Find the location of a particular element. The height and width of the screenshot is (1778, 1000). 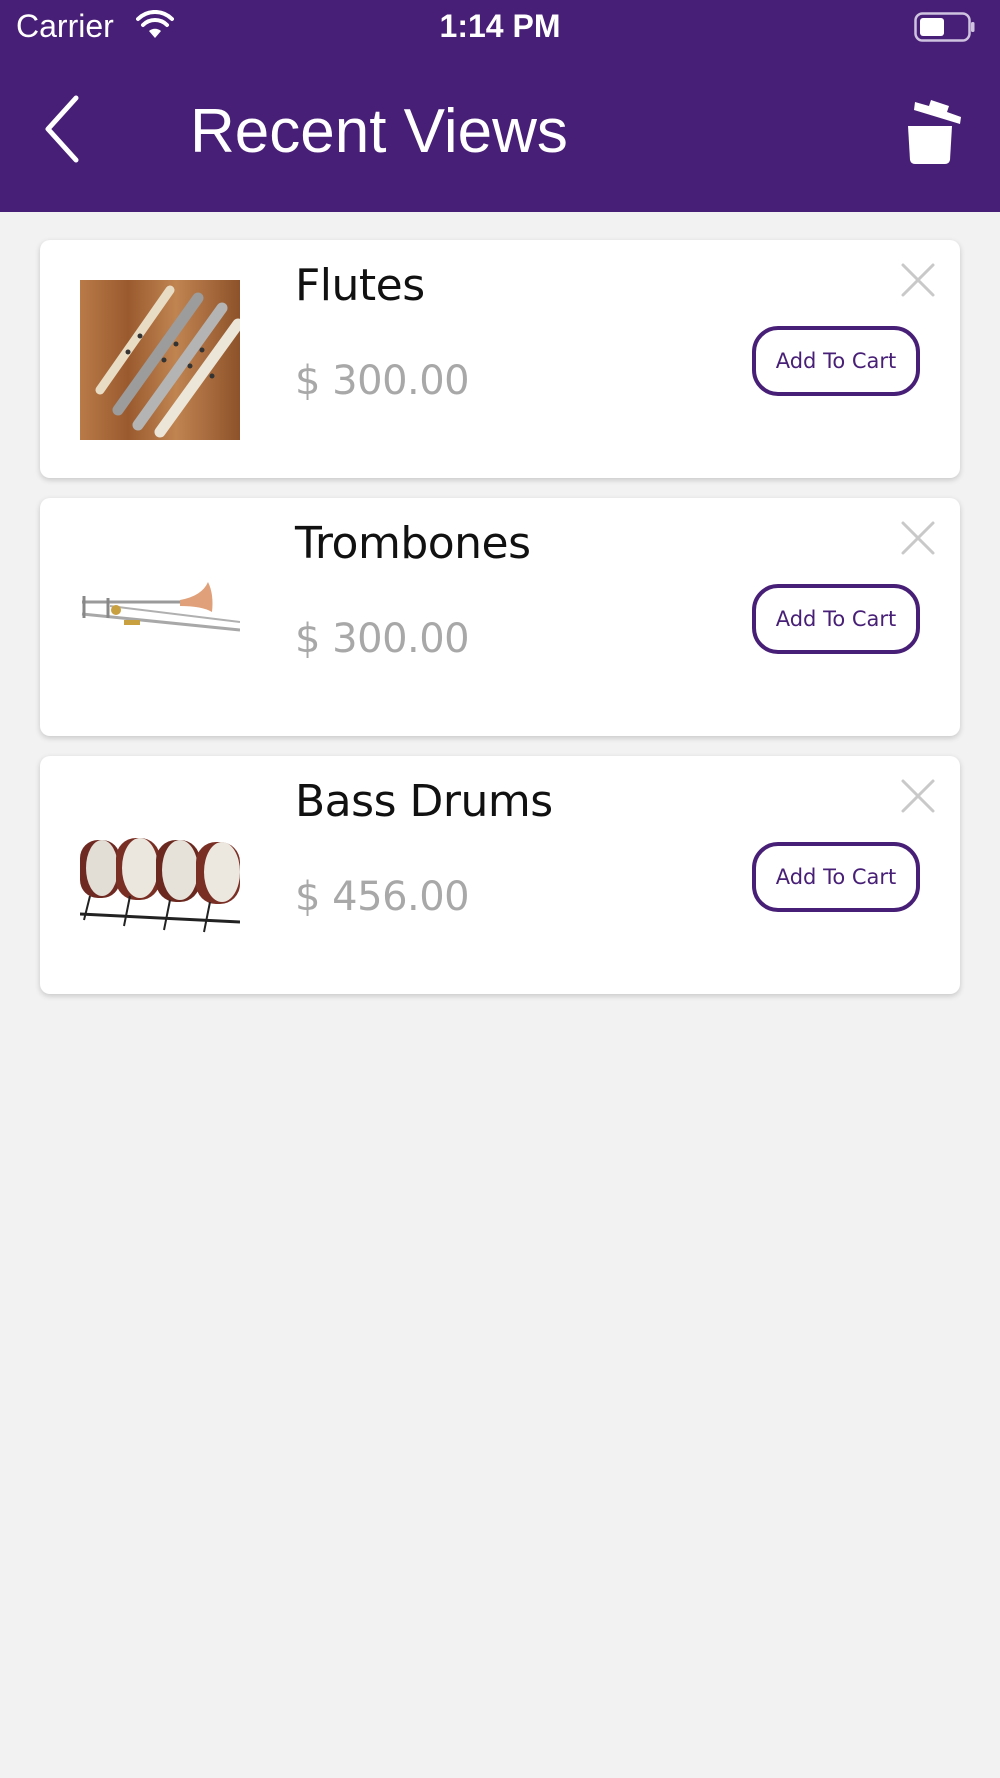

trash-icon is located at coordinates (931, 128).